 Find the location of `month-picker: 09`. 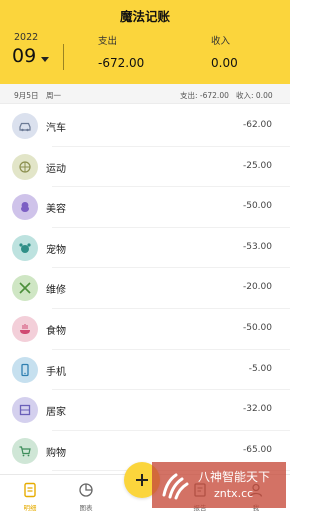

month-picker: 09 is located at coordinates (31, 56).